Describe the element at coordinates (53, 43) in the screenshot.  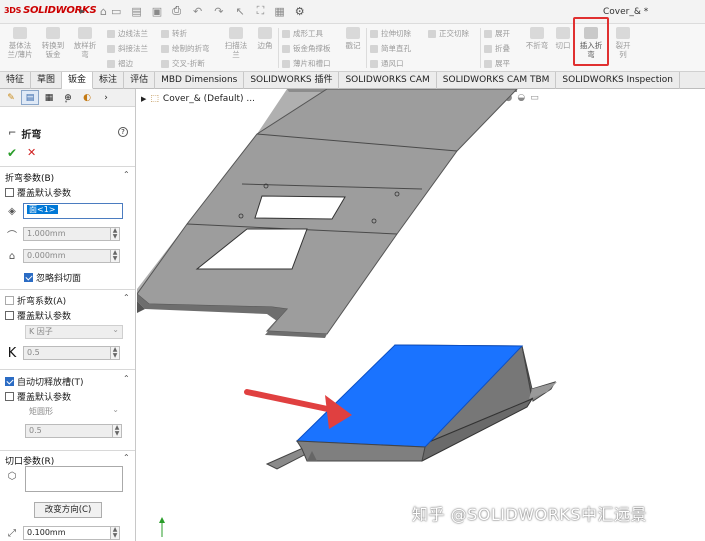
I see `convert-to-sheet-metal-button: 转换到 钣金` at that location.